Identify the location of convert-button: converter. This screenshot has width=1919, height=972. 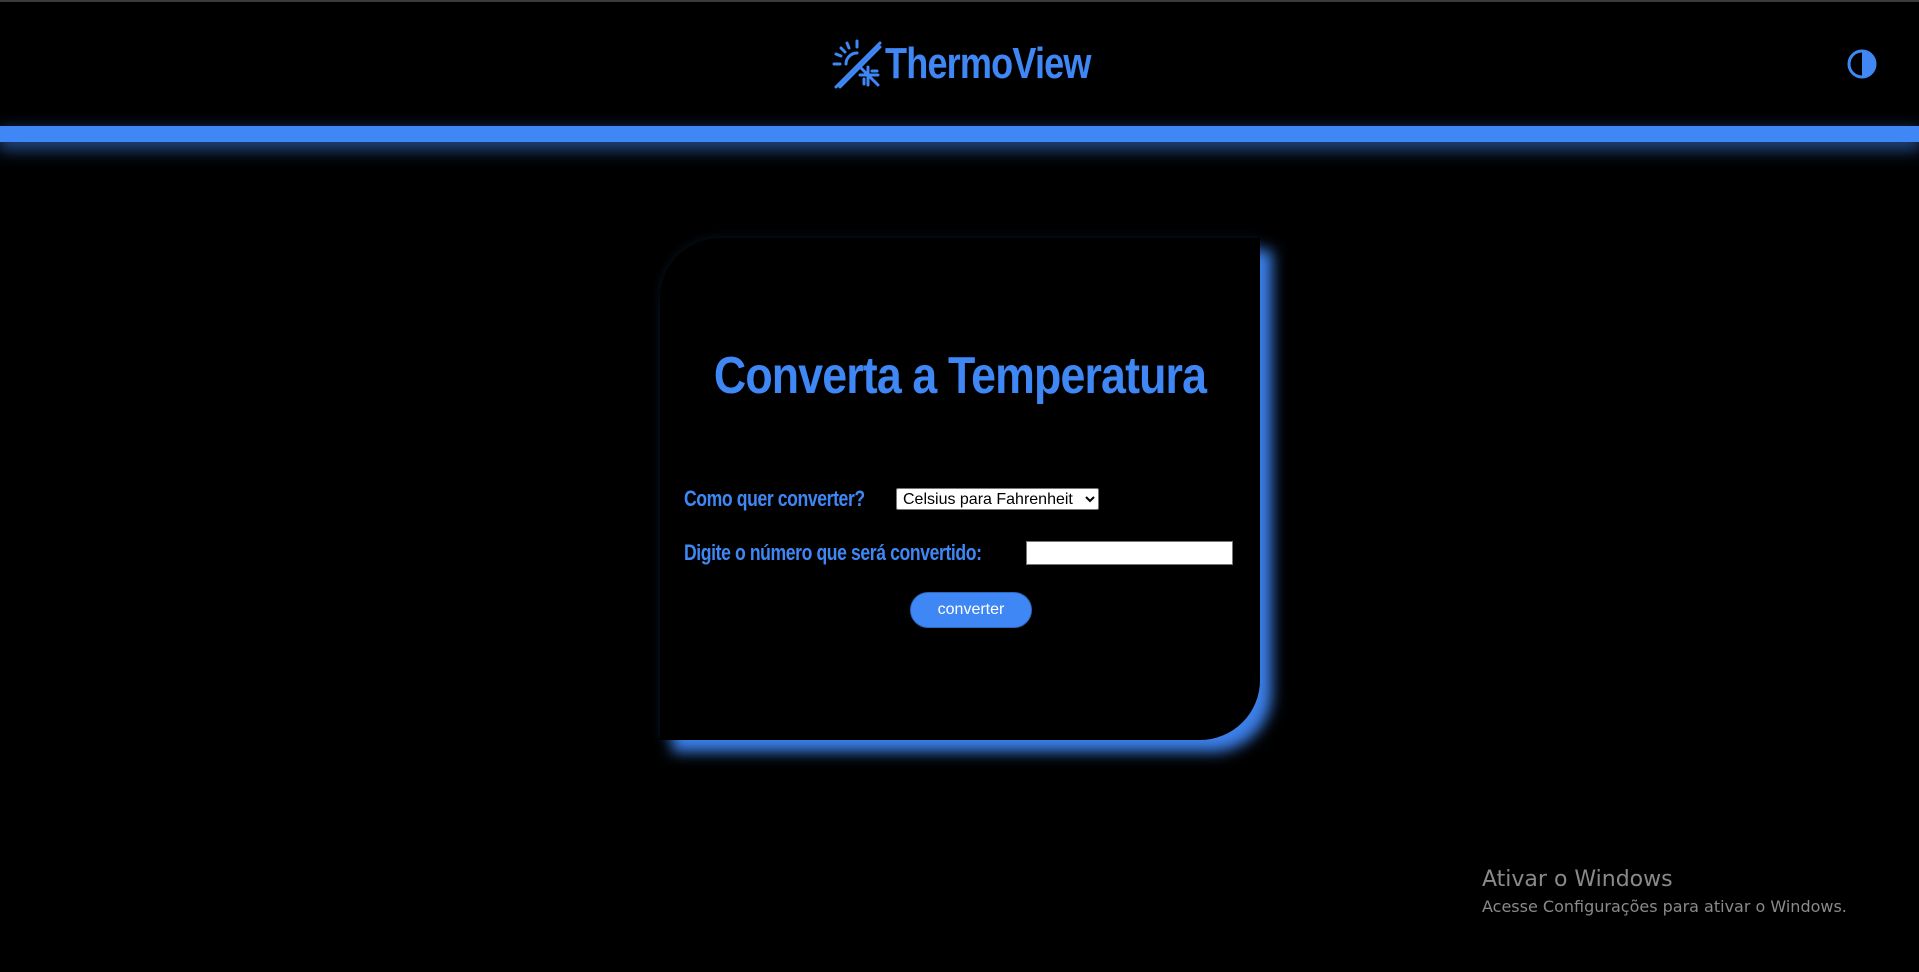
(971, 610).